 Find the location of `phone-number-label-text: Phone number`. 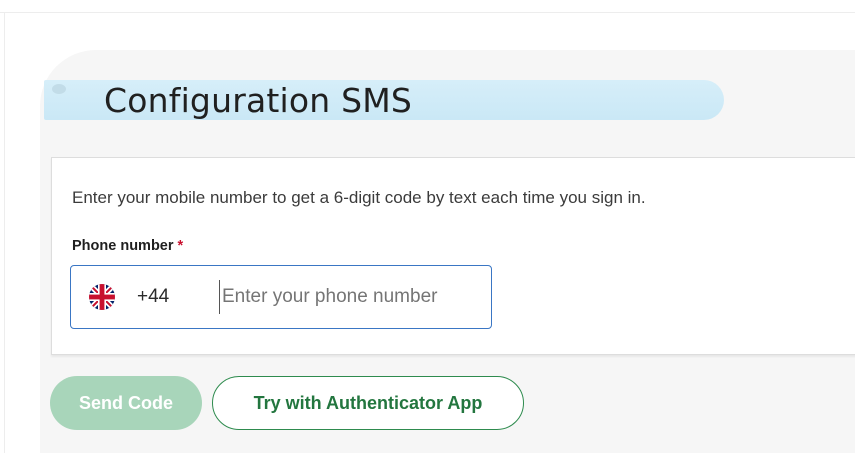

phone-number-label-text: Phone number is located at coordinates (123, 246).